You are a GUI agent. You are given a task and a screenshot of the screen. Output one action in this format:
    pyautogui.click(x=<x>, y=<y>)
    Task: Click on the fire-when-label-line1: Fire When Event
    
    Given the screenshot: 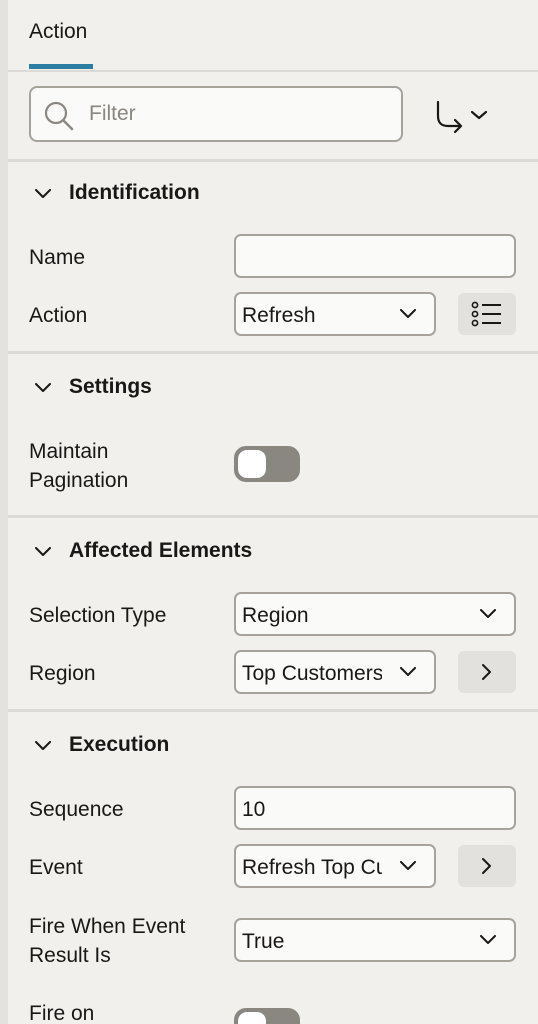 What is the action you would take?
    pyautogui.click(x=107, y=926)
    